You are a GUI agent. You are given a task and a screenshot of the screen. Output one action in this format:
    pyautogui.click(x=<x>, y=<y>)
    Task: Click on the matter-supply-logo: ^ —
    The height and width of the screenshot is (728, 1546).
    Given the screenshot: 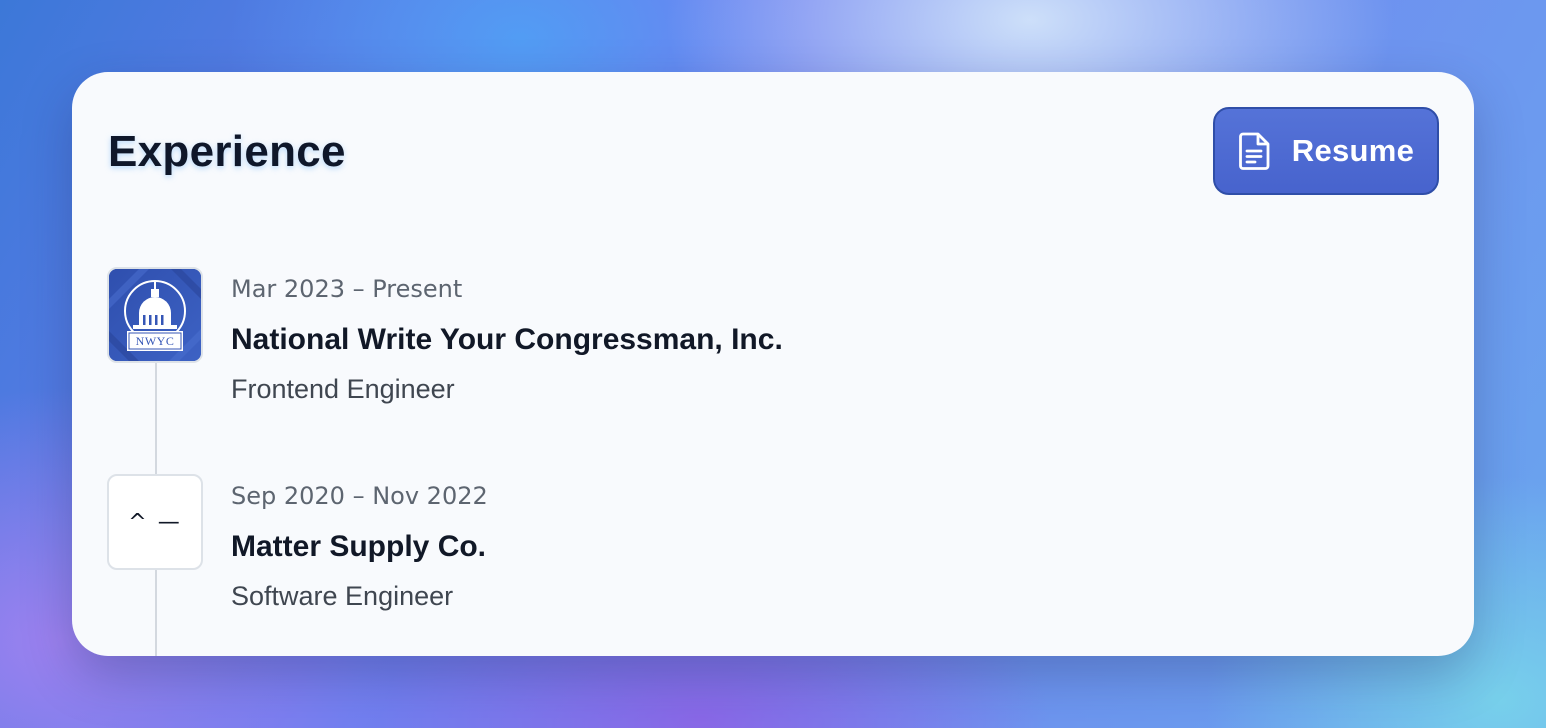 What is the action you would take?
    pyautogui.click(x=155, y=522)
    